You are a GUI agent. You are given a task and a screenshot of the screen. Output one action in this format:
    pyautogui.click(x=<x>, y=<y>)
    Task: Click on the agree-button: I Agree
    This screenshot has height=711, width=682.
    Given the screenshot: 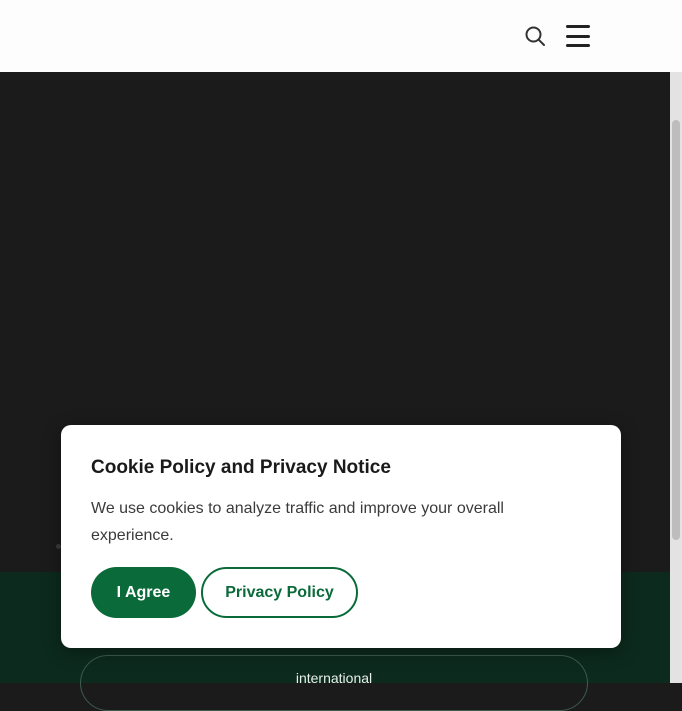 What is the action you would take?
    pyautogui.click(x=143, y=592)
    